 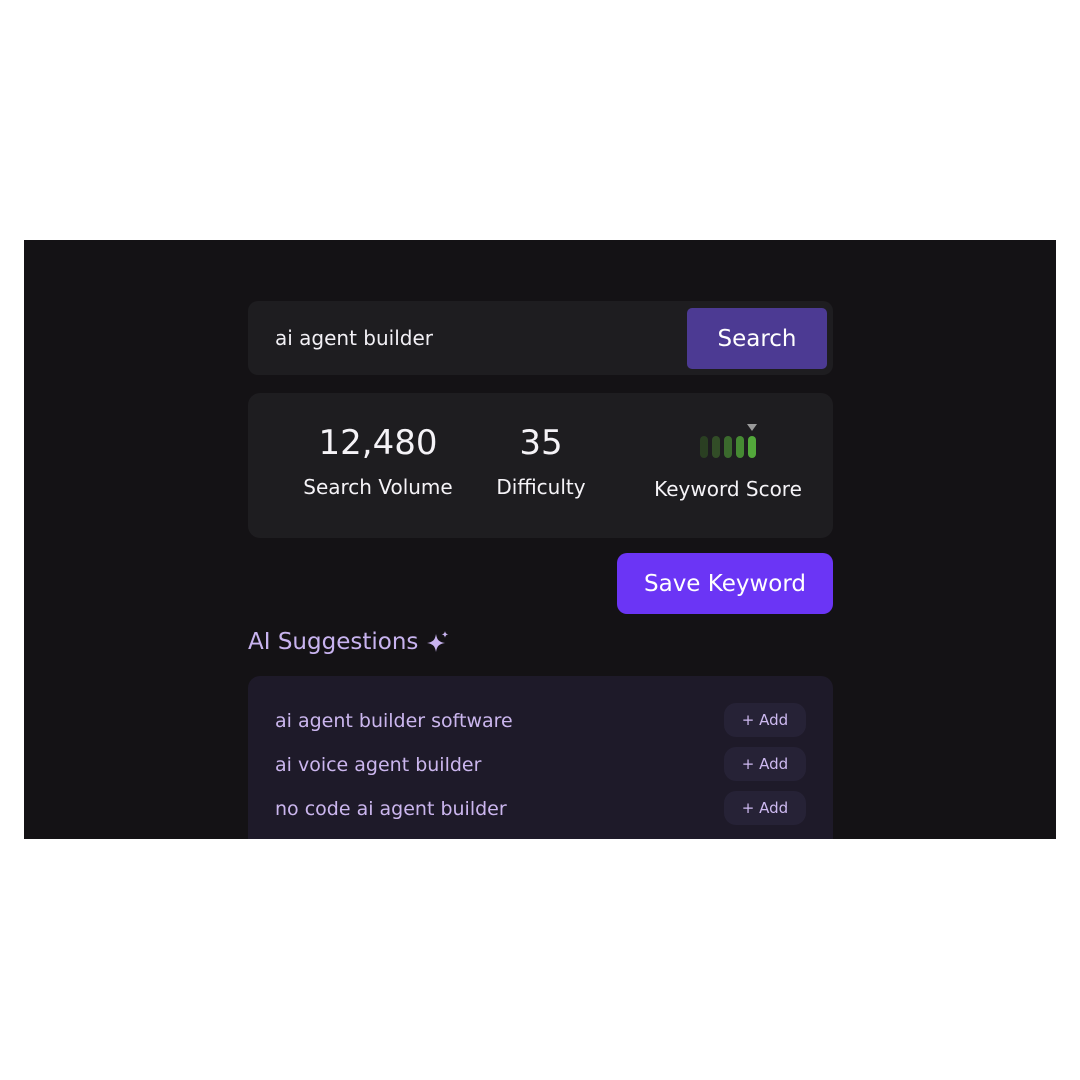 I want to click on search-button: Search, so click(x=757, y=338).